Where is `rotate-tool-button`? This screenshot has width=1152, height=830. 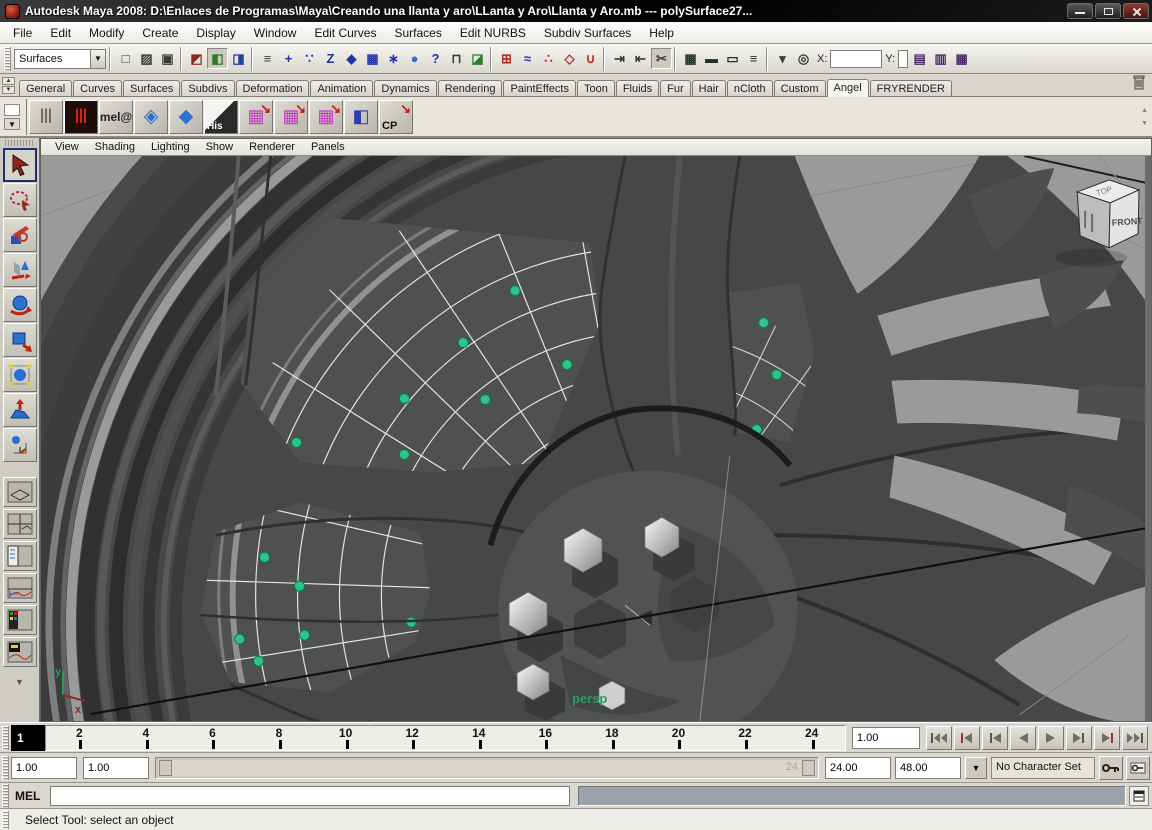 rotate-tool-button is located at coordinates (19, 305).